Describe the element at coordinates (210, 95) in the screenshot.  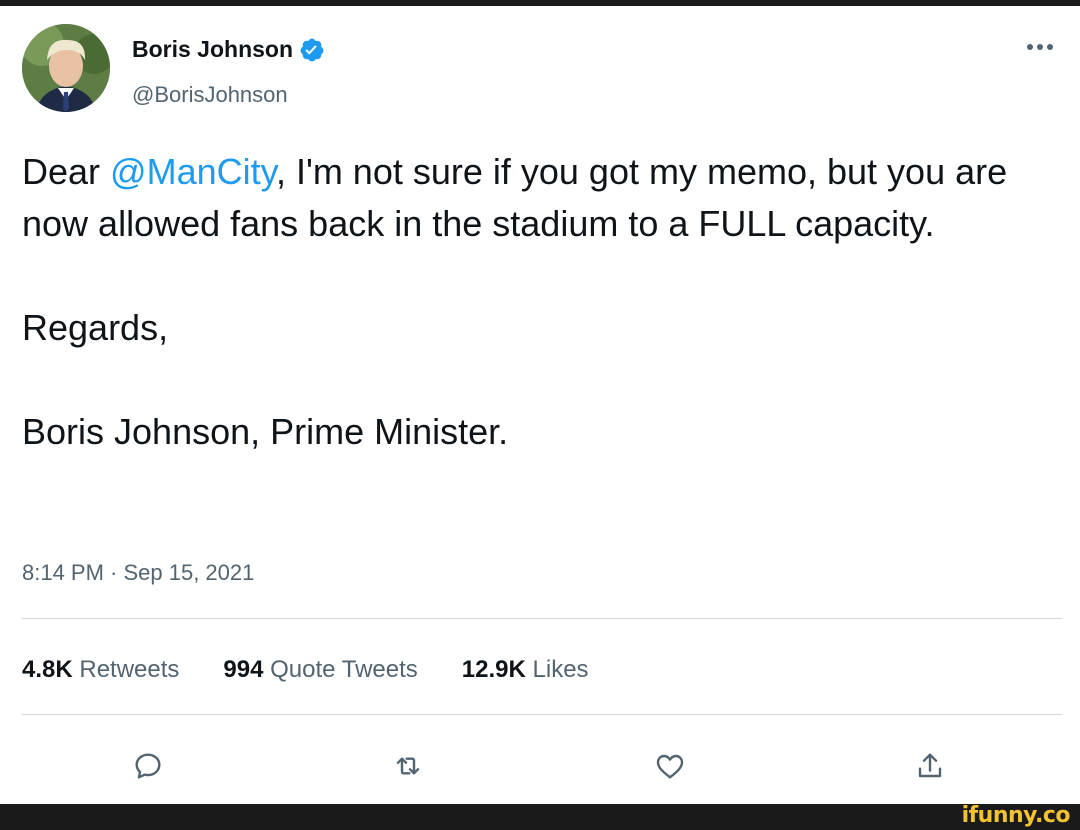
I see `author-handle: @BorisJohnson` at that location.